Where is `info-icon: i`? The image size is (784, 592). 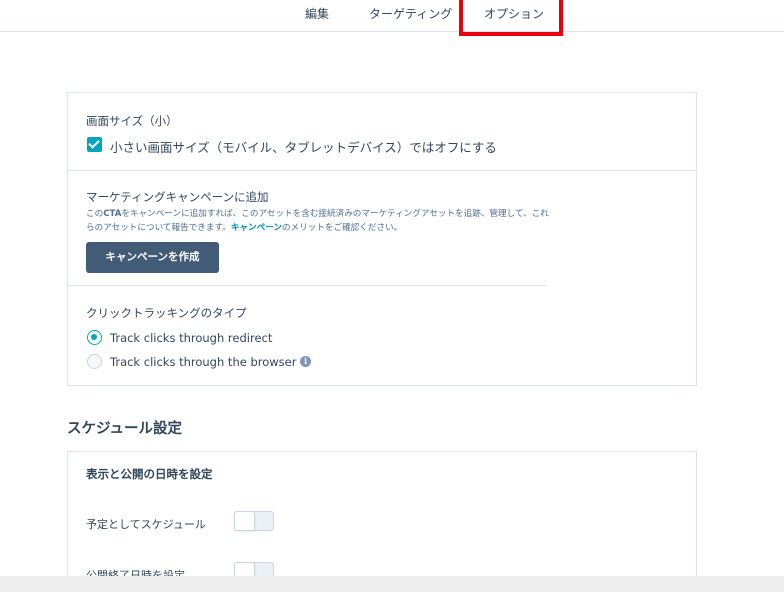
info-icon: i is located at coordinates (305, 361).